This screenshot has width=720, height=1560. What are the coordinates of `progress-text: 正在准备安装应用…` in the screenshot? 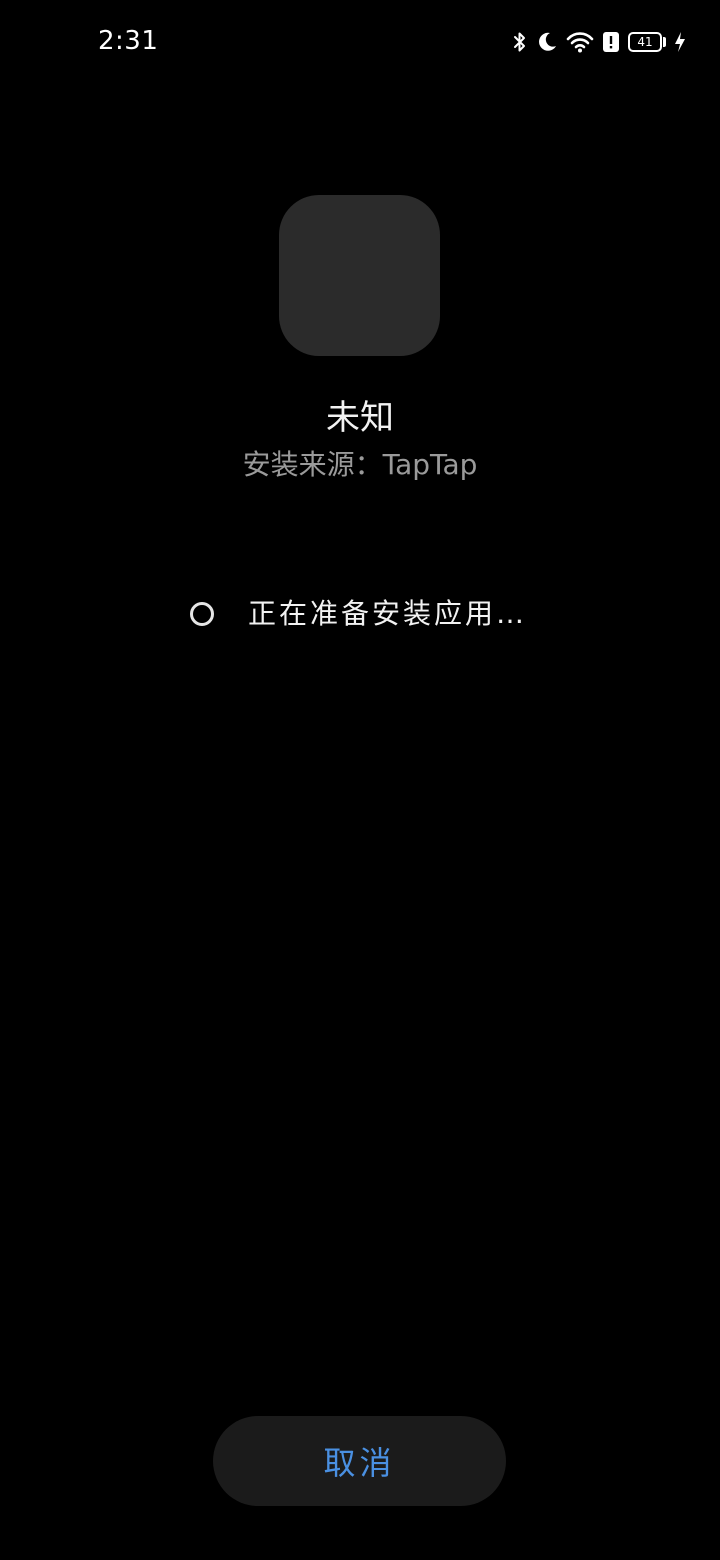 It's located at (388, 613).